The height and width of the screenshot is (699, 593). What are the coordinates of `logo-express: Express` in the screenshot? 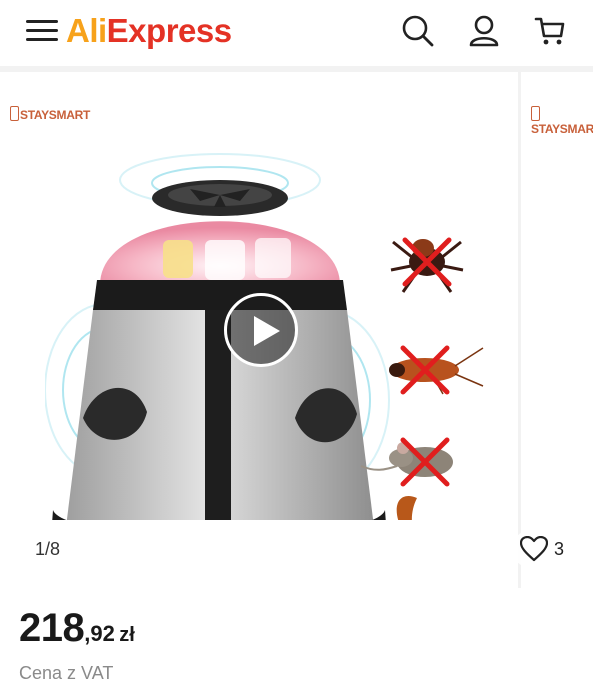 It's located at (169, 30).